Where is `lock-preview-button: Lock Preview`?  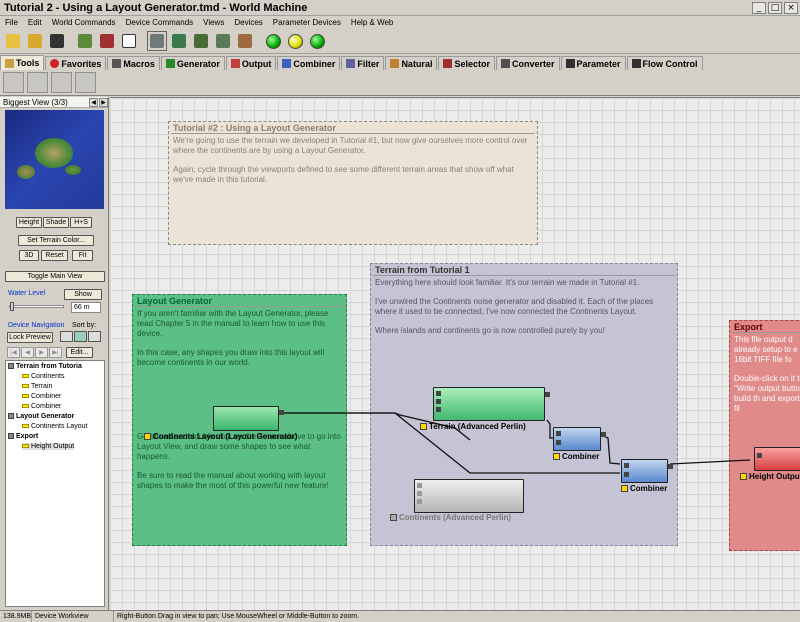 lock-preview-button: Lock Preview is located at coordinates (30, 337).